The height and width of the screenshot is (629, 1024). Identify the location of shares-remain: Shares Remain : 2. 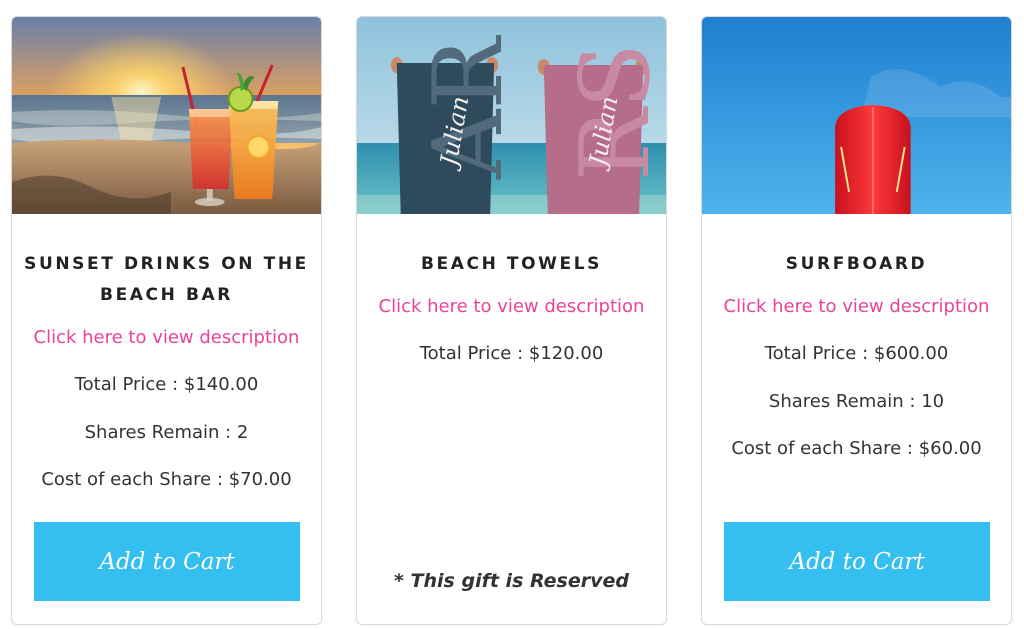
(166, 432).